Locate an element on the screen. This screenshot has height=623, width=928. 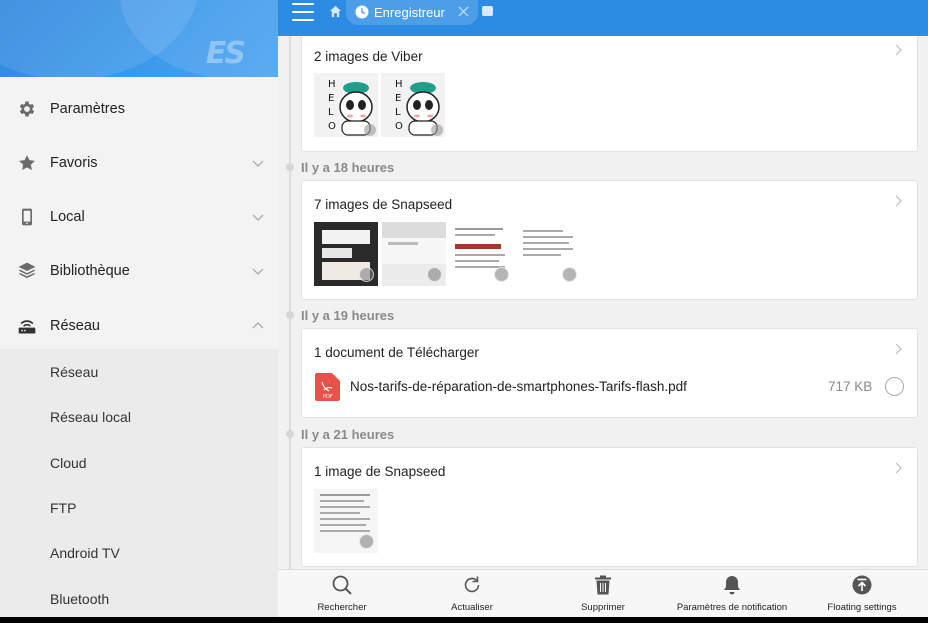
header-decoration is located at coordinates (199, 38).